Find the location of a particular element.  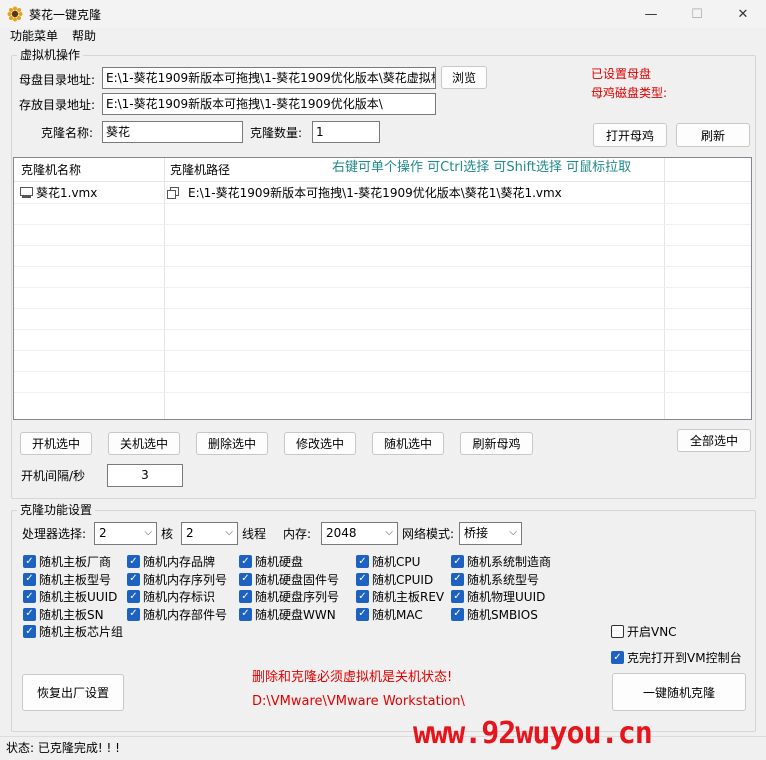

random-sys-vendor-checkbox: 随机系统制造商 is located at coordinates (501, 562).